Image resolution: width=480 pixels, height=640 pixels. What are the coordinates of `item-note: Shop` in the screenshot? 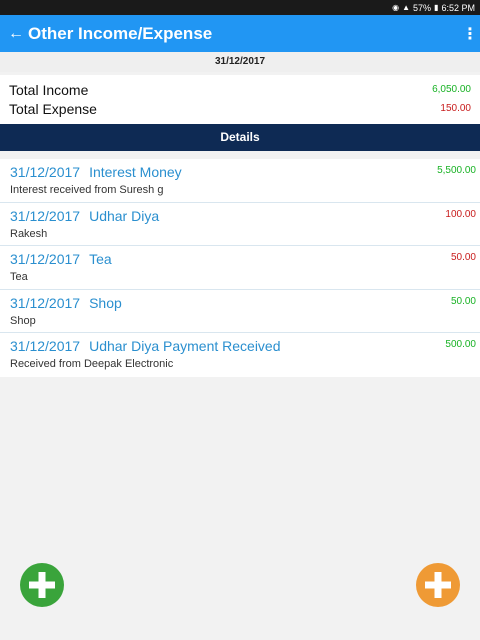 It's located at (23, 320).